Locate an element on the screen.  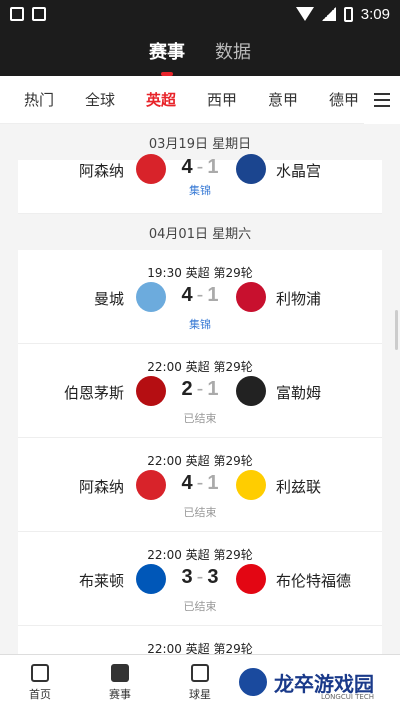
status-time: 3:09 is located at coordinates (375, 14).